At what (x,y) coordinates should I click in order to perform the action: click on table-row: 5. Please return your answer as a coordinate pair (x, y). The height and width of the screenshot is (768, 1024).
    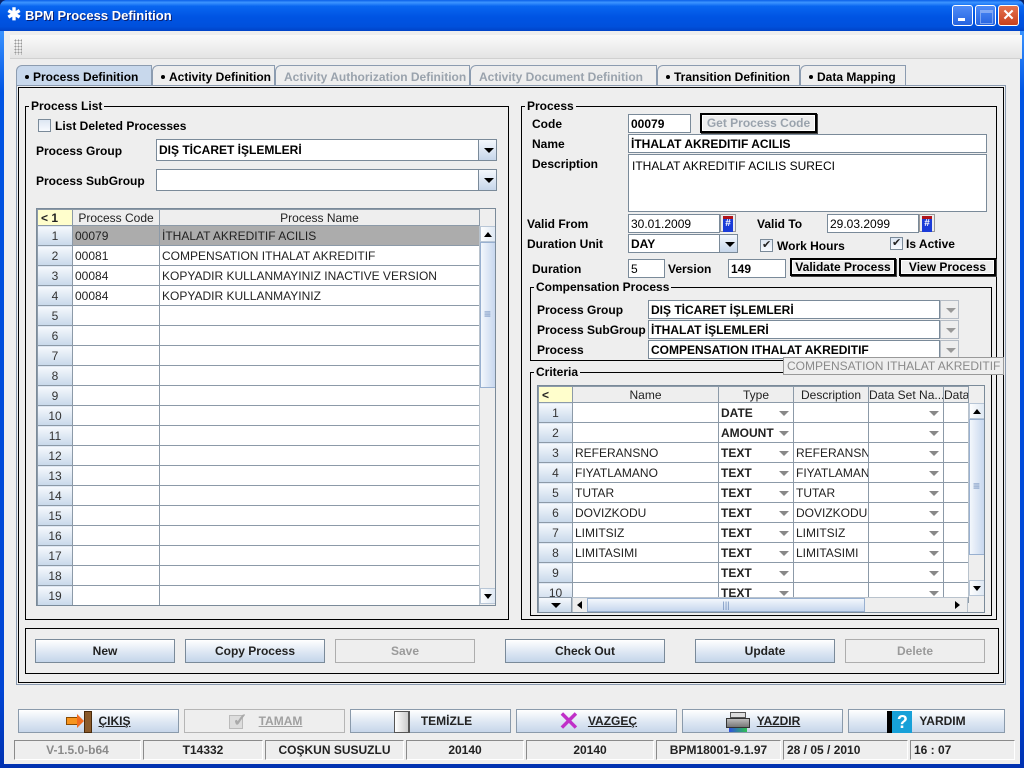
    Looking at the image, I should click on (258, 315).